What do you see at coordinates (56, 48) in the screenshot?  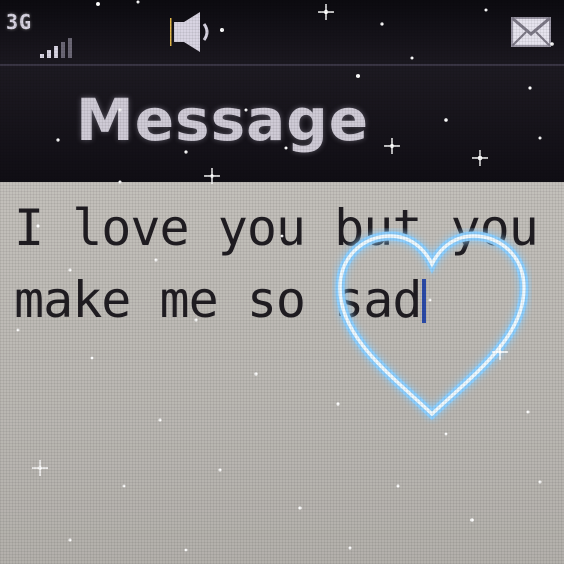 I see `signal-bars-icon` at bounding box center [56, 48].